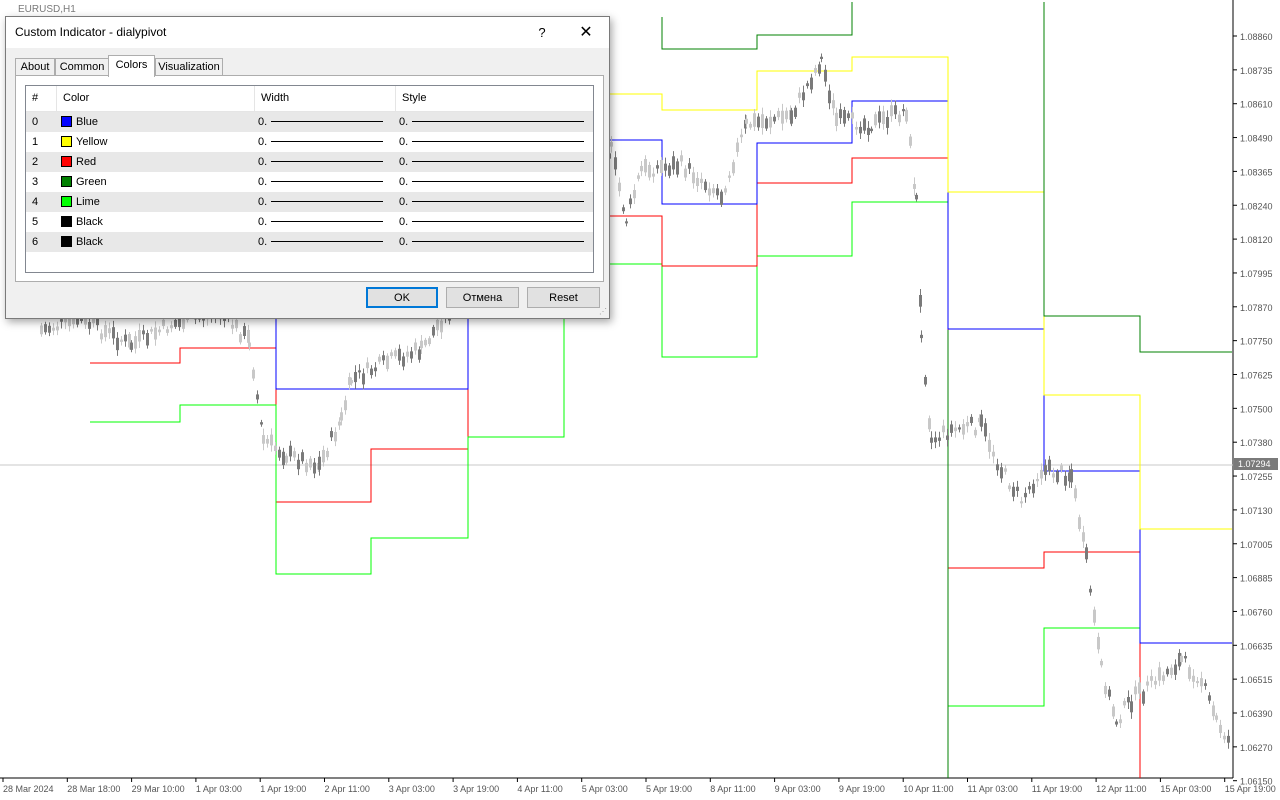 This screenshot has width=1280, height=800. What do you see at coordinates (1185, 789) in the screenshot?
I see `time-label: 15 Apr 03:00` at bounding box center [1185, 789].